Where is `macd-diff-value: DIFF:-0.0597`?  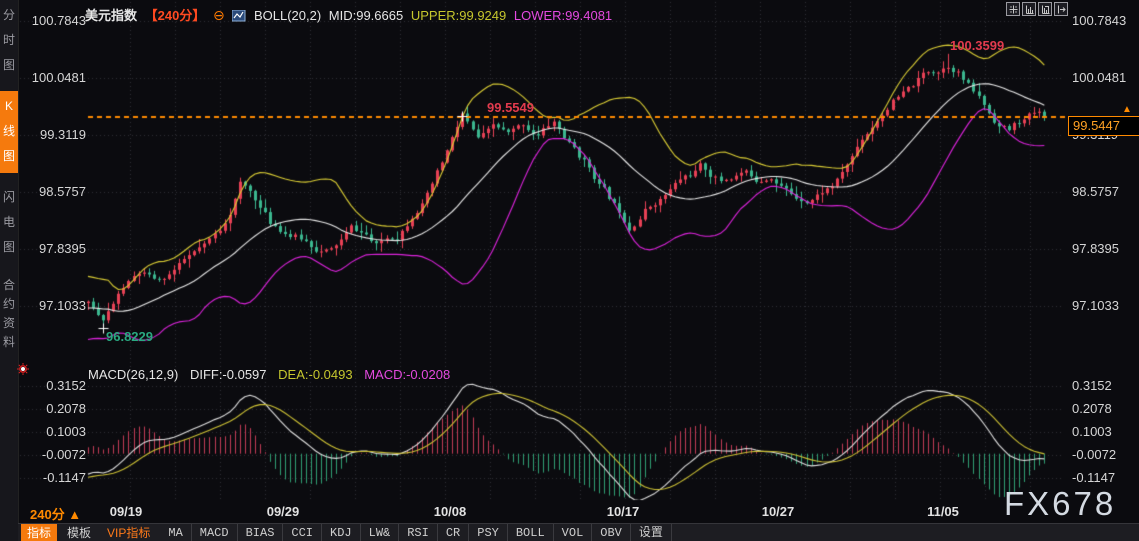
macd-diff-value: DIFF:-0.0597 is located at coordinates (228, 374).